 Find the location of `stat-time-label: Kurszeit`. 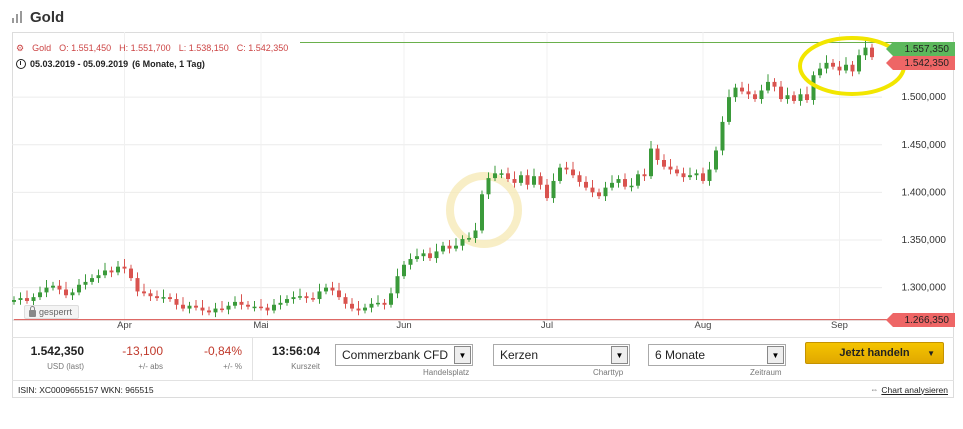

stat-time-label: Kurszeit is located at coordinates (305, 366).